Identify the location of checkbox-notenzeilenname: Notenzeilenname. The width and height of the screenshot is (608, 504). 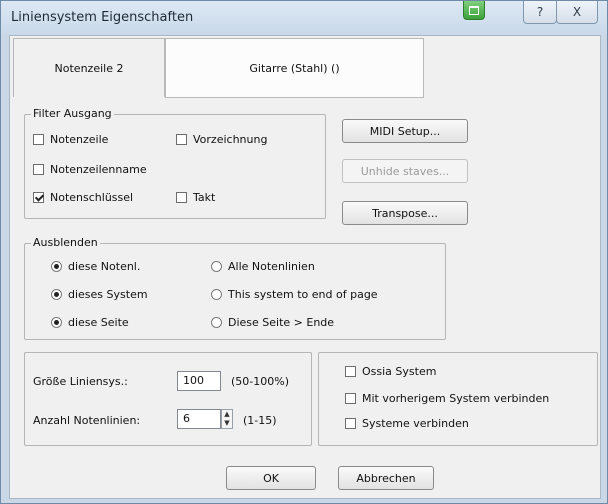
(90, 169).